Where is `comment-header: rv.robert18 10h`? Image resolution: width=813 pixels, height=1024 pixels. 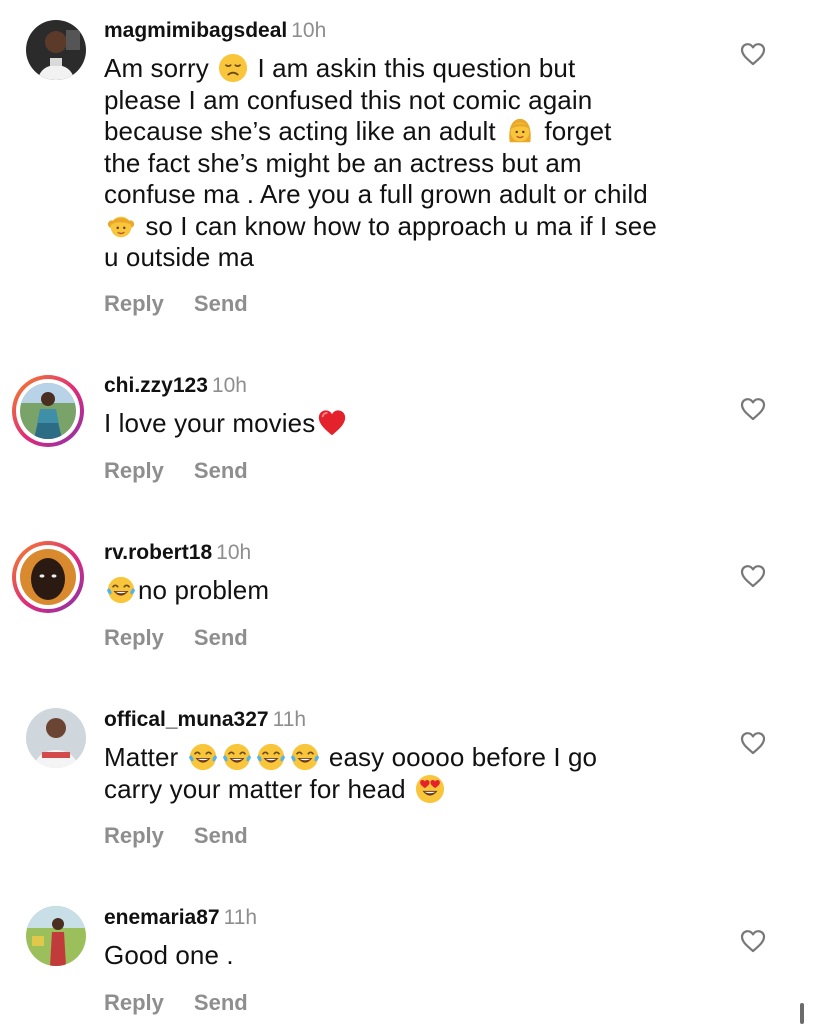
comment-header: rv.robert18 10h is located at coordinates (177, 553).